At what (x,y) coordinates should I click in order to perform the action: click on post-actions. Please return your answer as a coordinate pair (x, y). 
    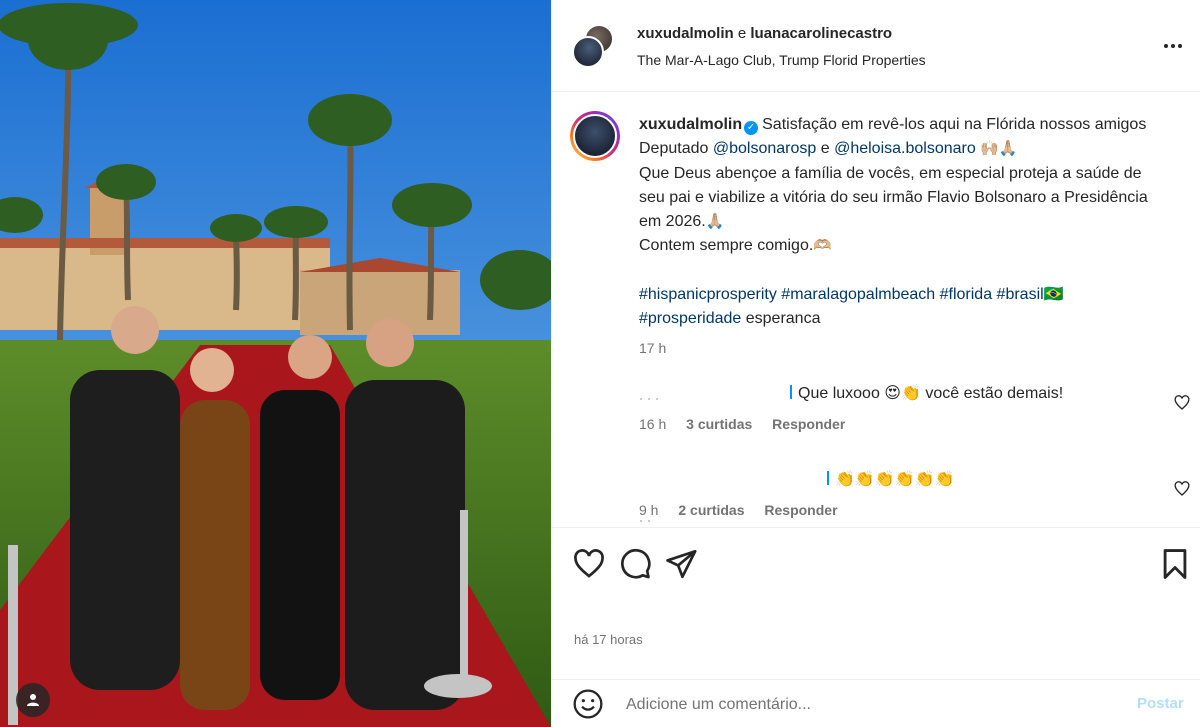
    Looking at the image, I should click on (876, 564).